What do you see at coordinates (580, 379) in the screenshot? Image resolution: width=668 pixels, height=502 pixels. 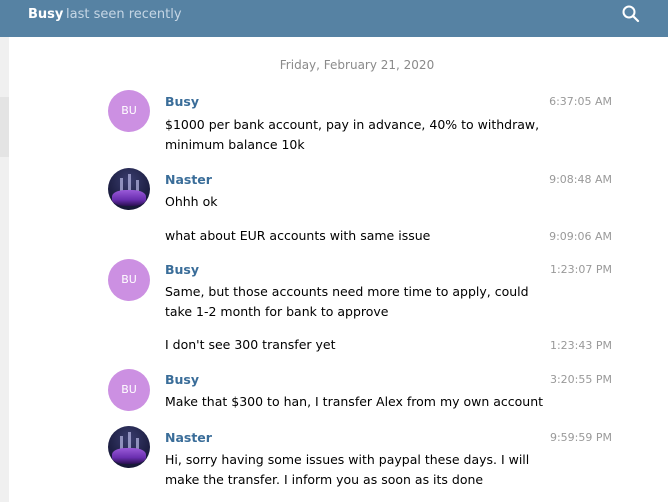 I see `message-time: 3:20:55 PM` at bounding box center [580, 379].